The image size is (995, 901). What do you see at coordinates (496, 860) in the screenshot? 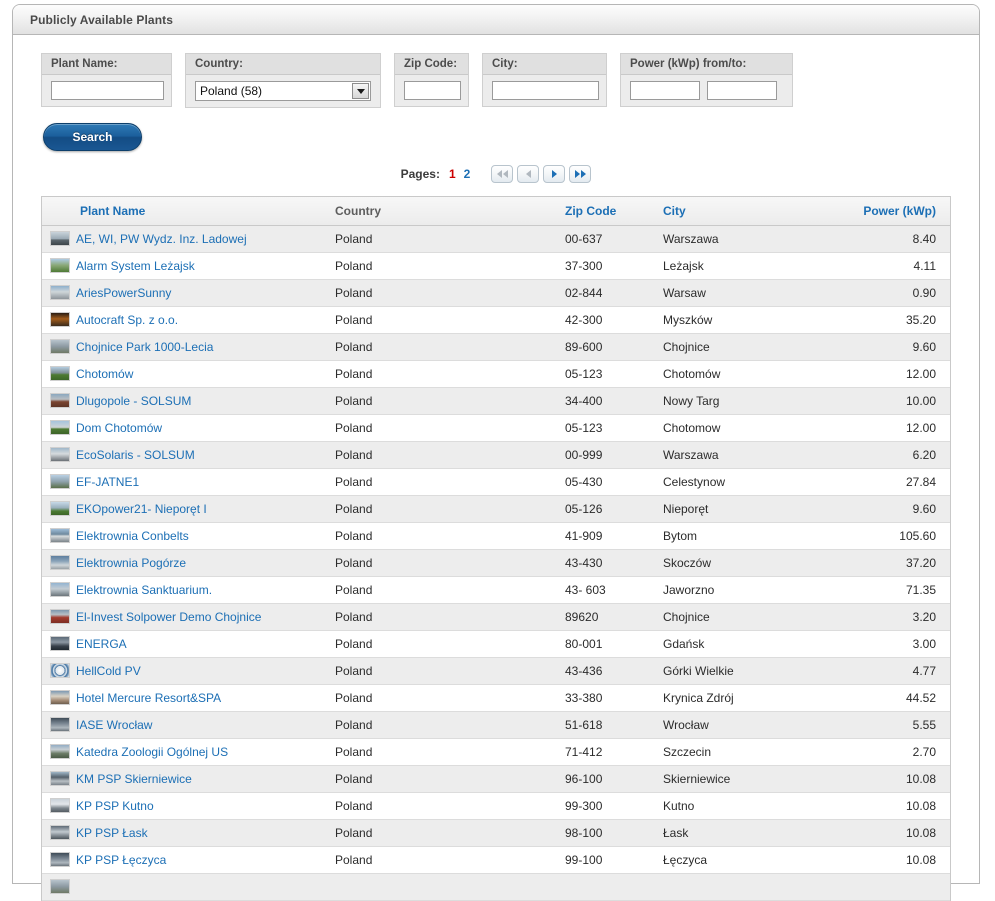
I see `table-row: KP PSP Łęczyca Poland 99-100 Łęczyca 10.08` at bounding box center [496, 860].